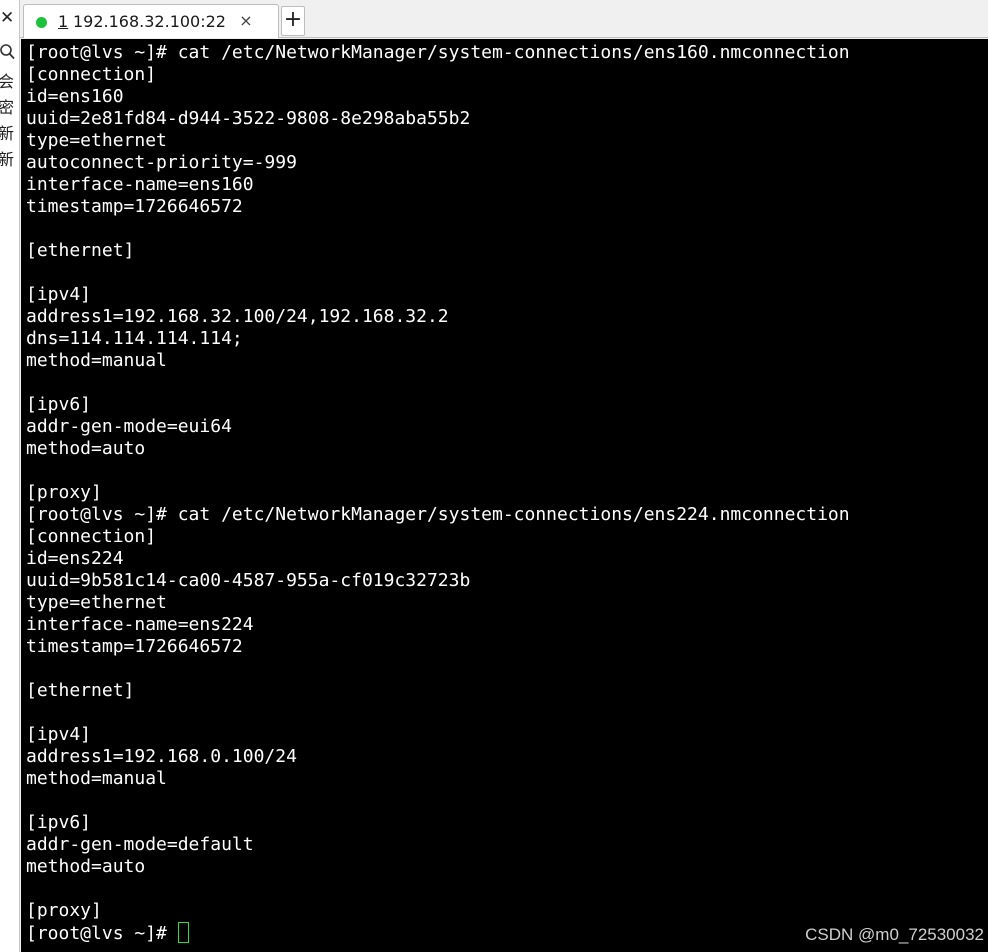  I want to click on terminal-line: autoconnect-priority=-999, so click(161, 162).